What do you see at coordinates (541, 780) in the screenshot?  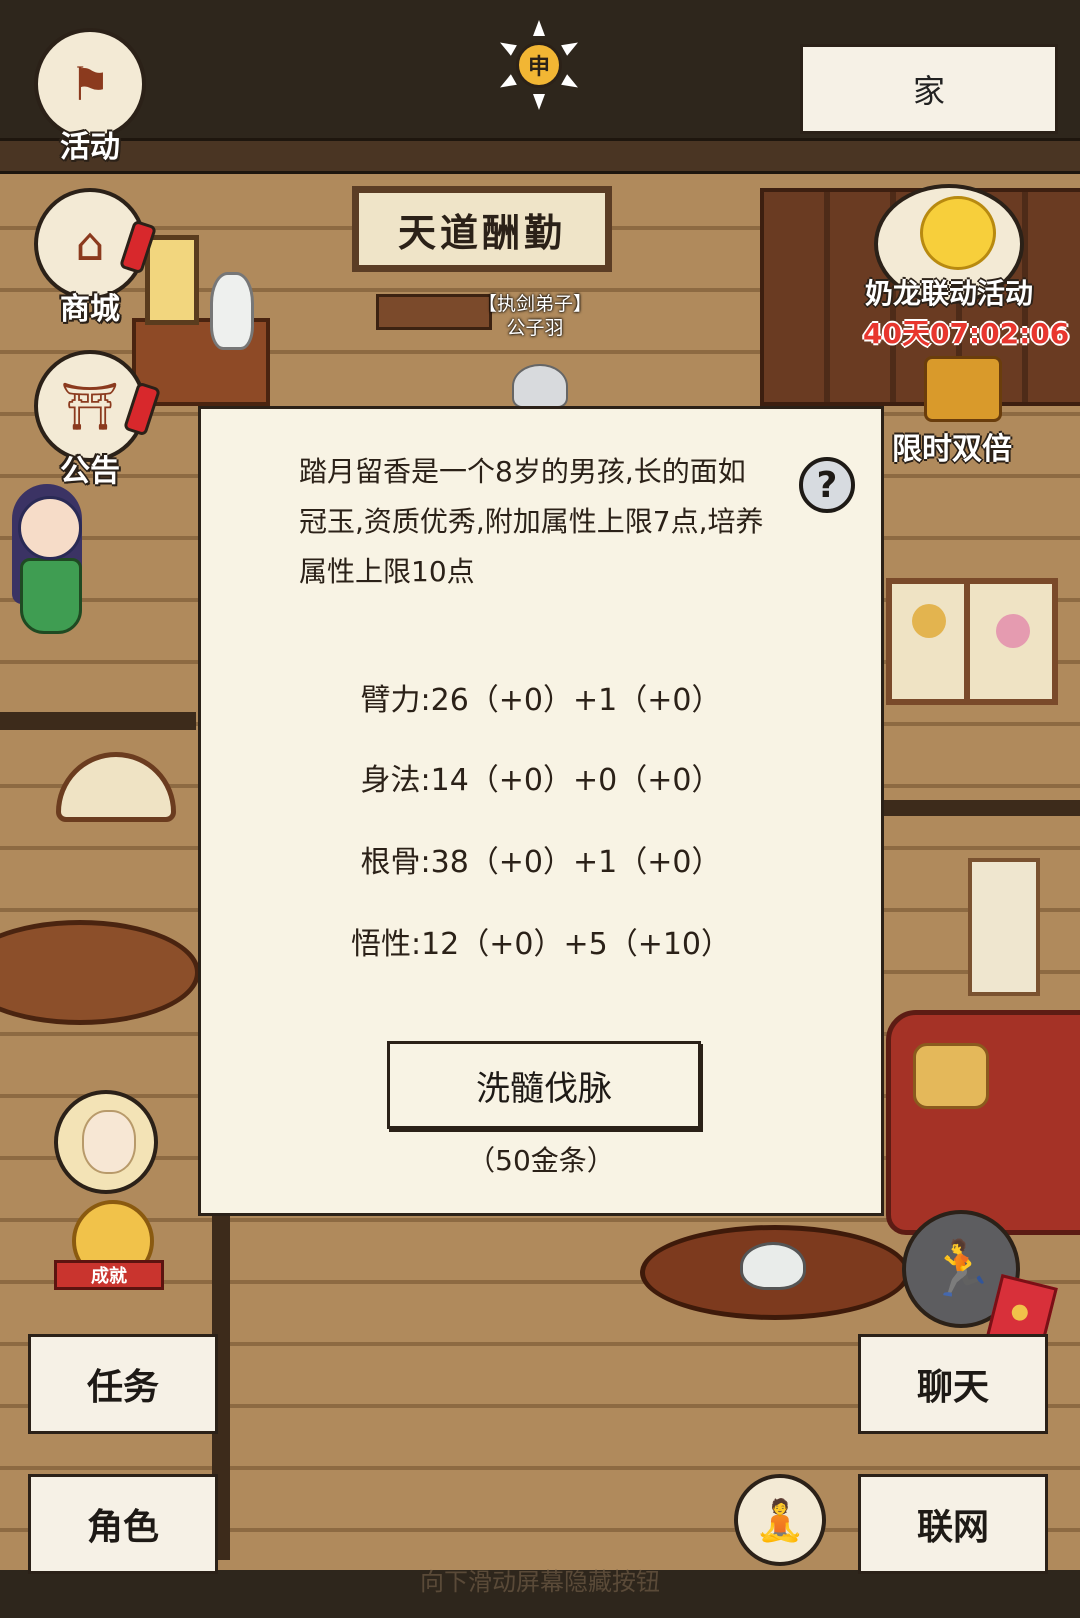 I see `stat-agility: 身法:14（+0）+0（+0）` at bounding box center [541, 780].